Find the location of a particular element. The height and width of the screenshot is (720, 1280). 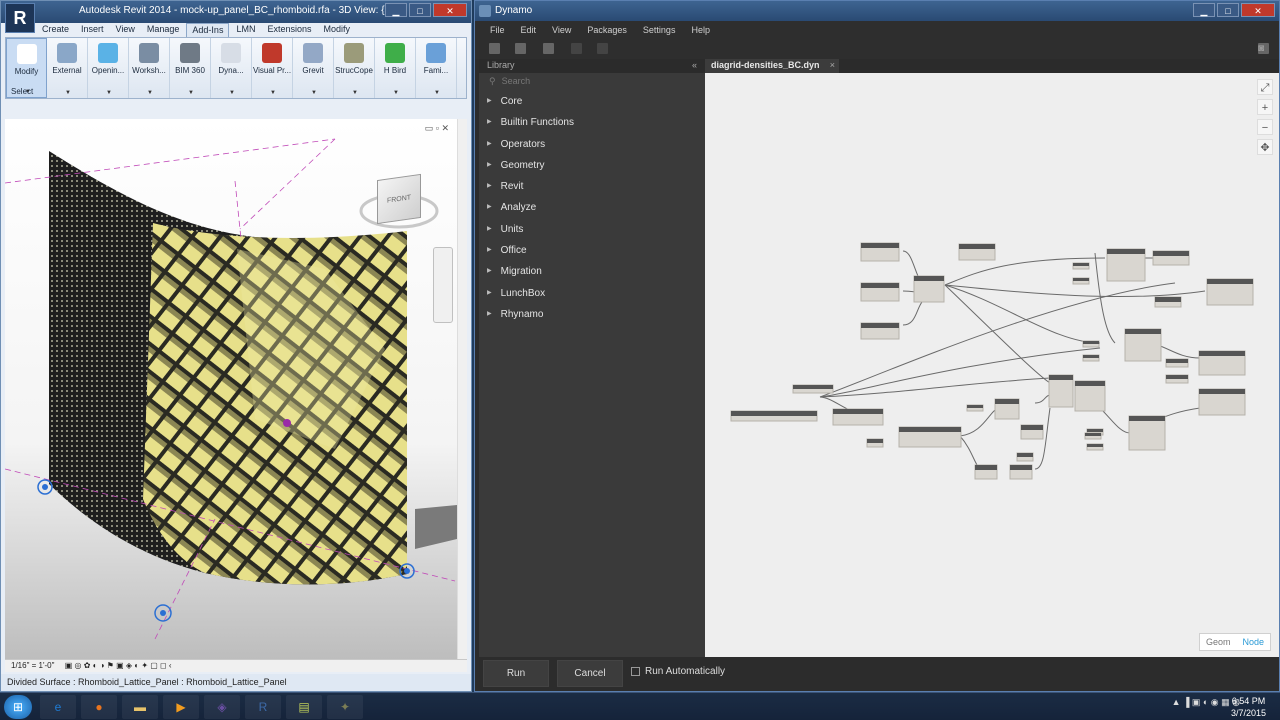

selection-point is located at coordinates (287, 423).